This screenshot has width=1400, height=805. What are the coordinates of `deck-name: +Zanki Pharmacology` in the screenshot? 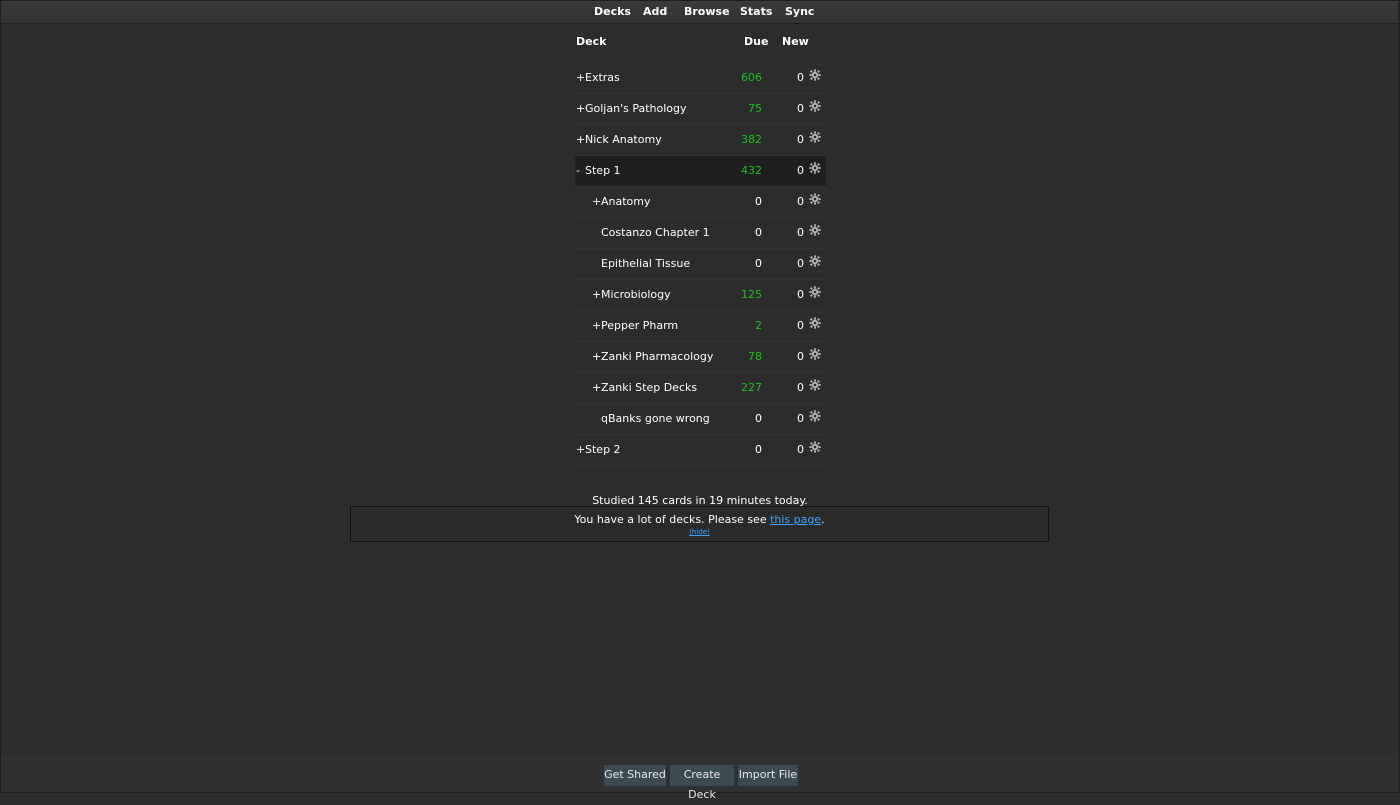 It's located at (652, 356).